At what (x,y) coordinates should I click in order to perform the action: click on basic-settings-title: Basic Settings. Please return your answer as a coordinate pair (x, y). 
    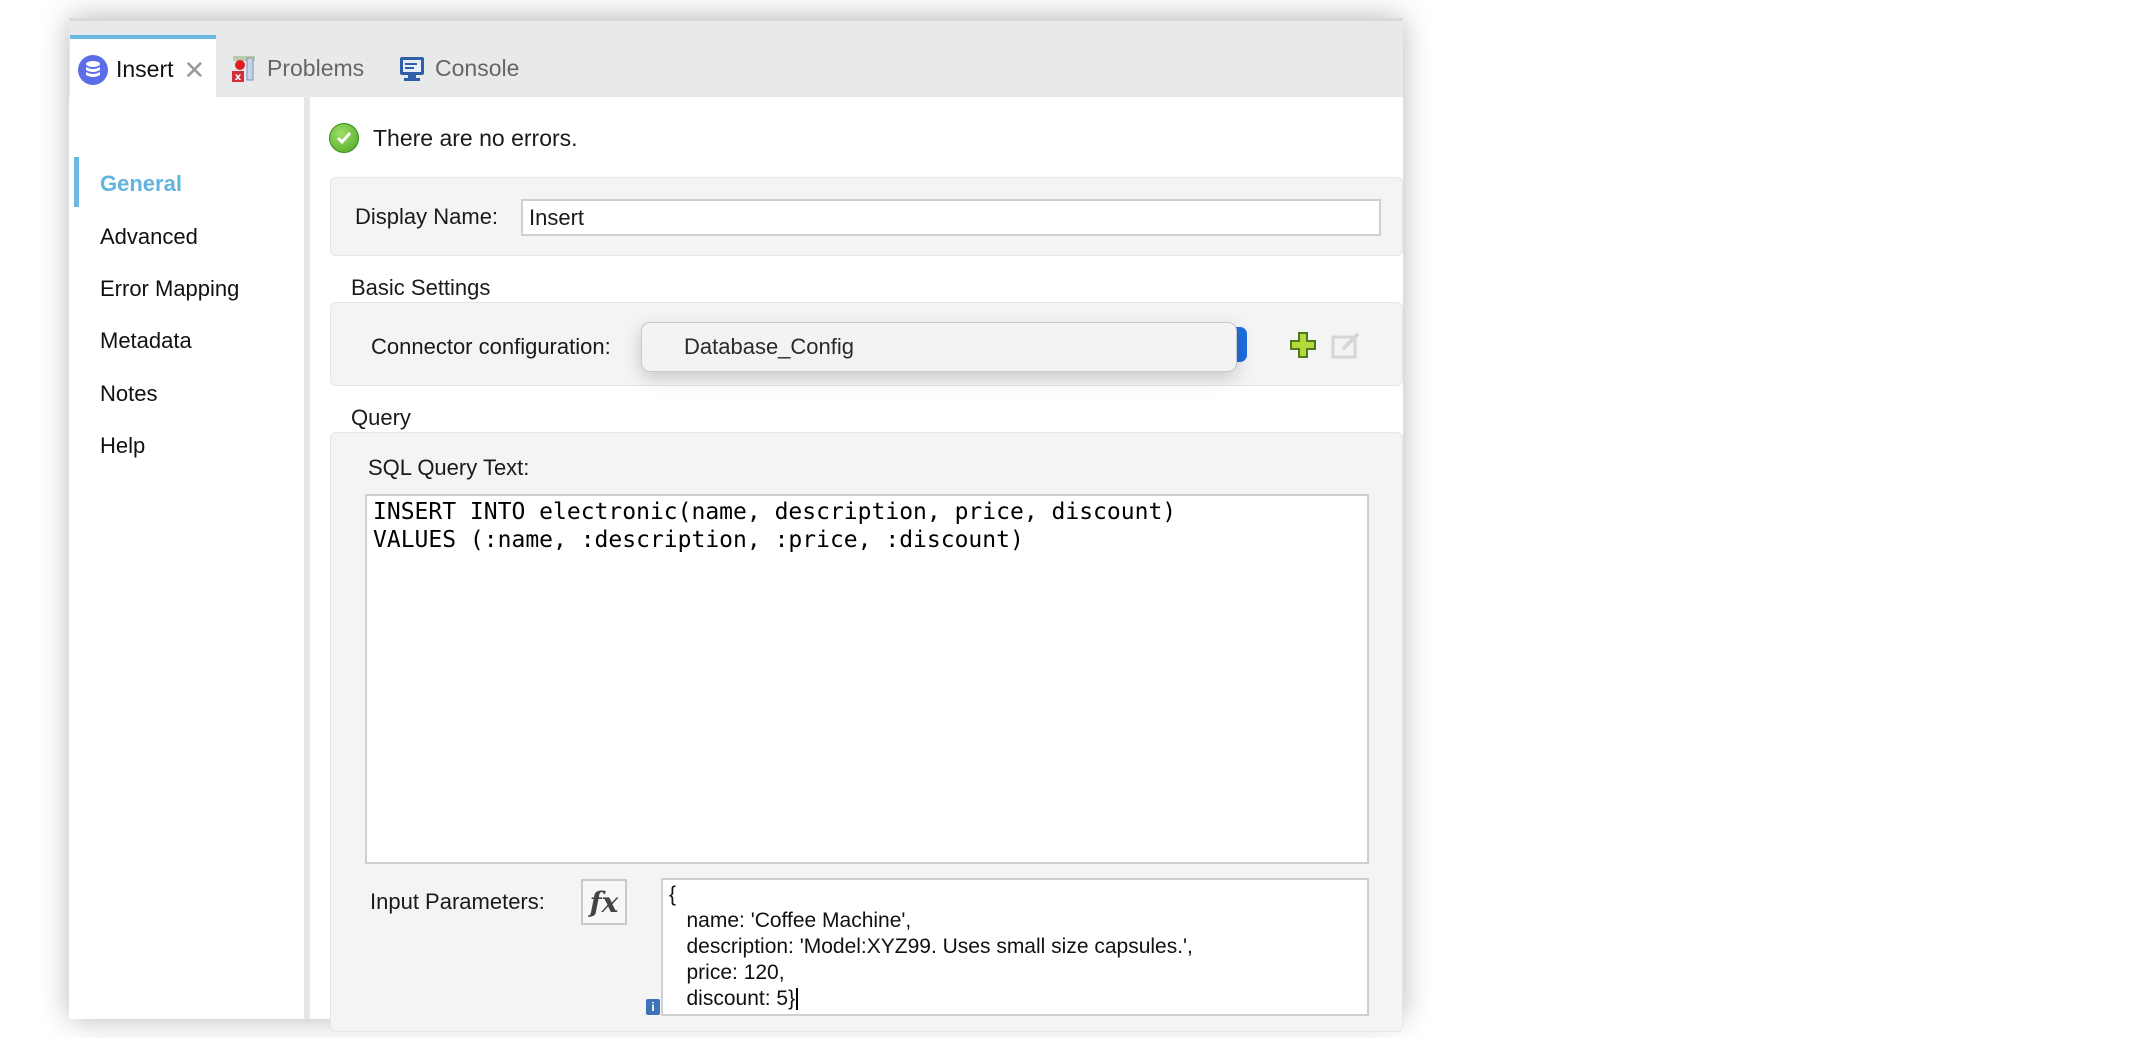
    Looking at the image, I should click on (421, 287).